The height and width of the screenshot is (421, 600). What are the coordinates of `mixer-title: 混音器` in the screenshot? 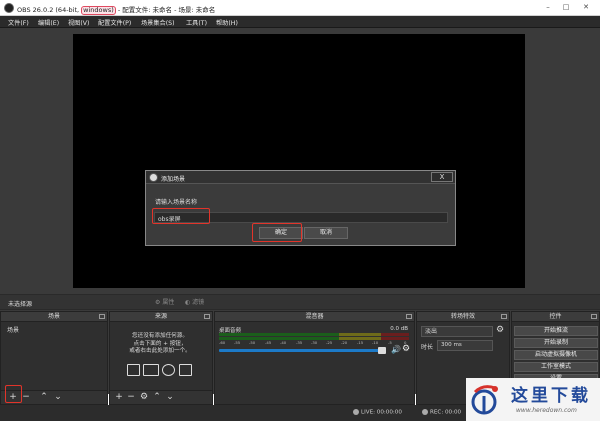 It's located at (314, 316).